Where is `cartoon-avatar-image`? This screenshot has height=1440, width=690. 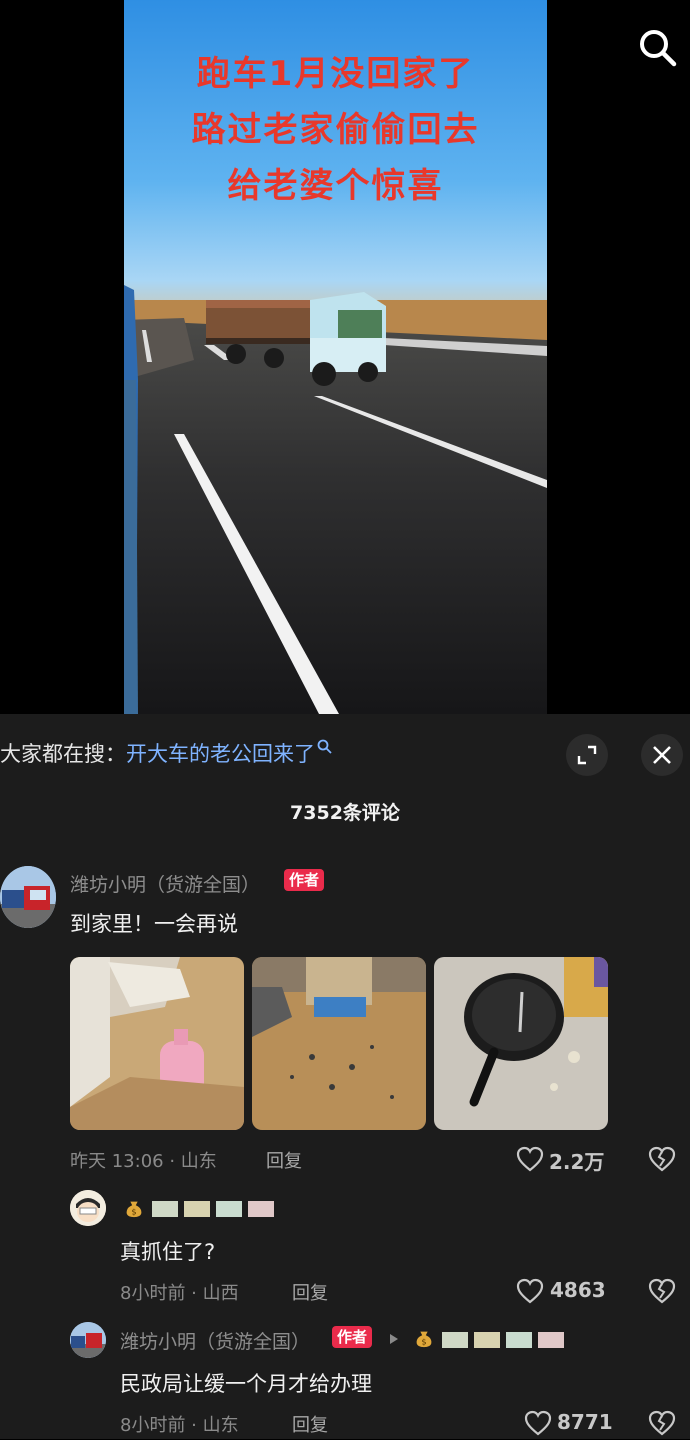
cartoon-avatar-image is located at coordinates (88, 1208).